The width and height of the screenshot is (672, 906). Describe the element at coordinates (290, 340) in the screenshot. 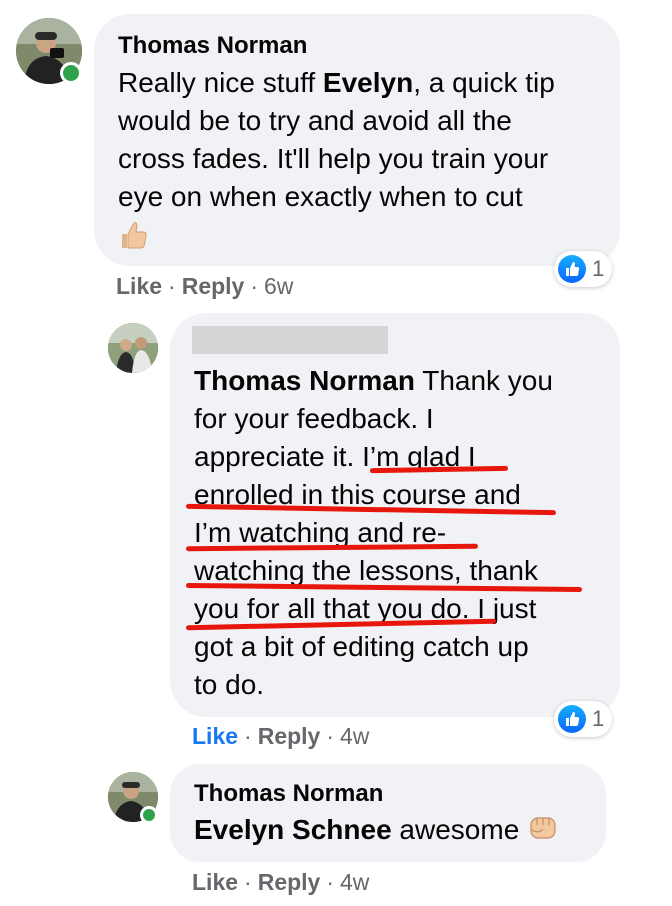

I see `redacted-author-name` at that location.